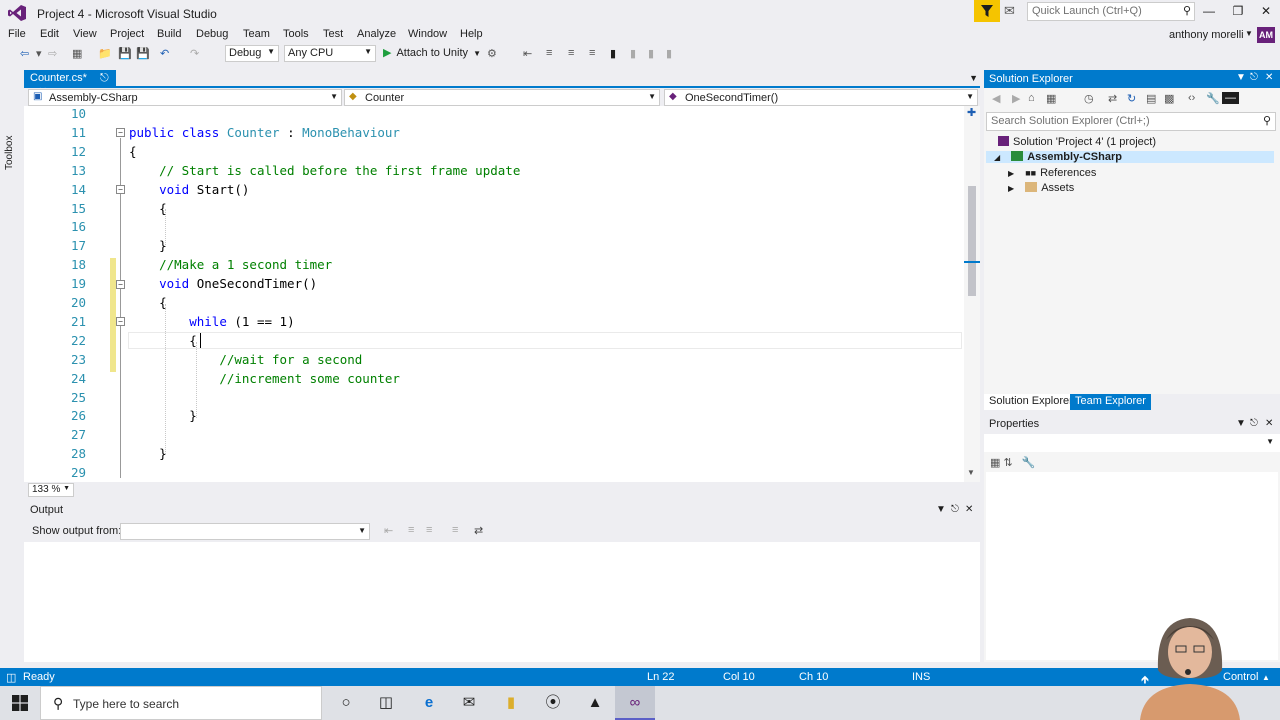 The width and height of the screenshot is (1280, 720). What do you see at coordinates (455, 530) in the screenshot?
I see `clear-all-icon: ≡` at bounding box center [455, 530].